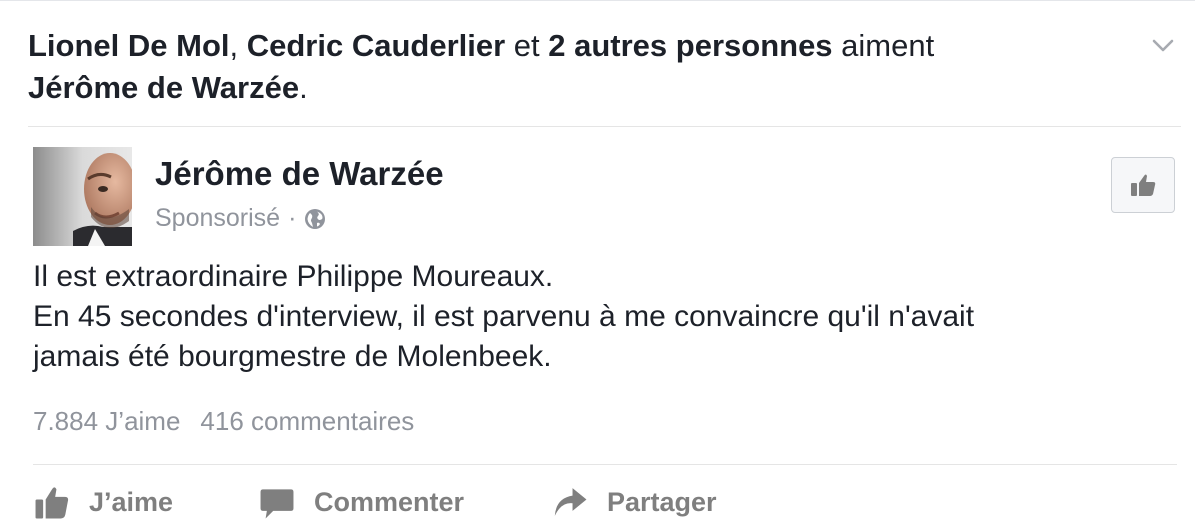 The width and height of the screenshot is (1195, 519). I want to click on liker-link-2: Cedric Cauderlier, so click(376, 45).